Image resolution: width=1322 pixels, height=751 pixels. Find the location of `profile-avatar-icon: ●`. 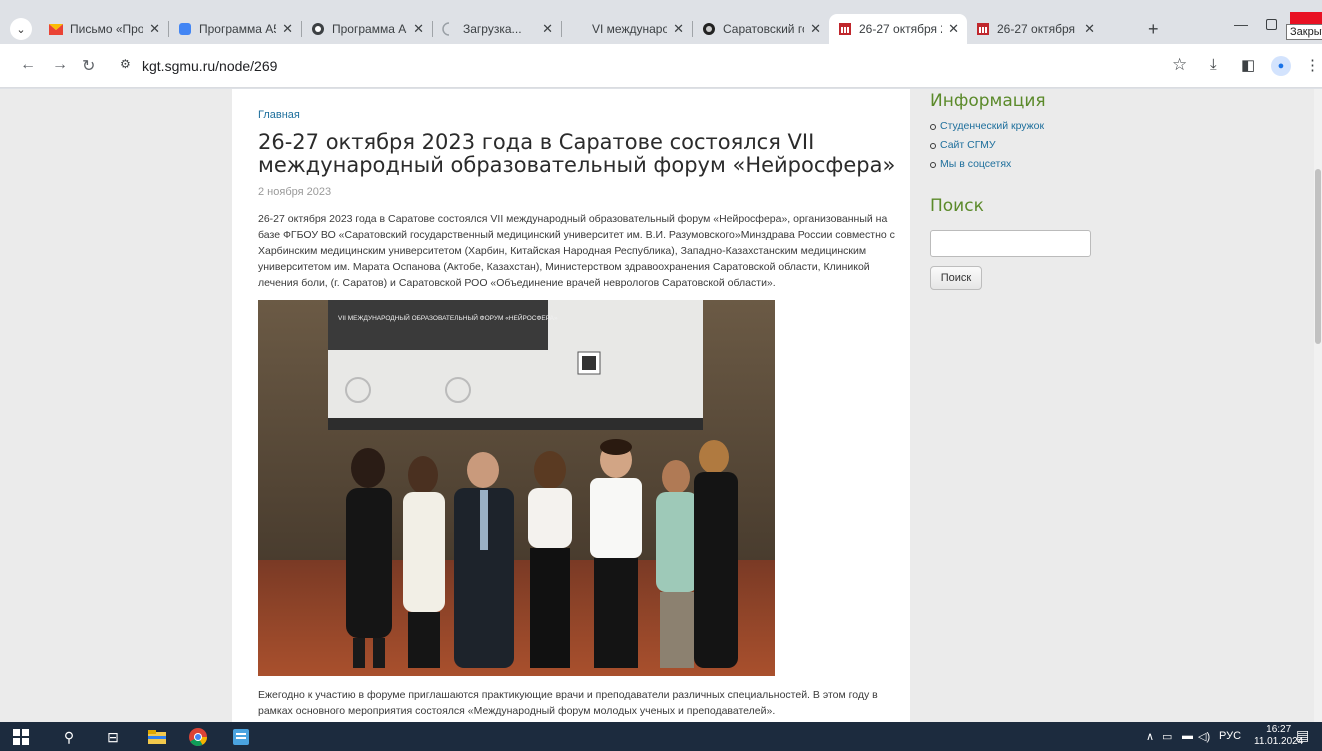

profile-avatar-icon: ● is located at coordinates (1281, 66).